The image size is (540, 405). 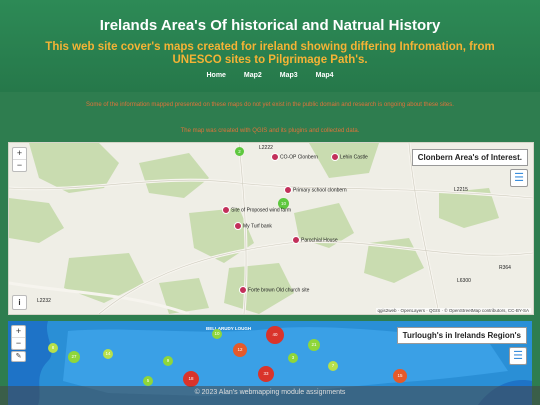 I want to click on cluster-marker: 27, so click(x=74, y=357).